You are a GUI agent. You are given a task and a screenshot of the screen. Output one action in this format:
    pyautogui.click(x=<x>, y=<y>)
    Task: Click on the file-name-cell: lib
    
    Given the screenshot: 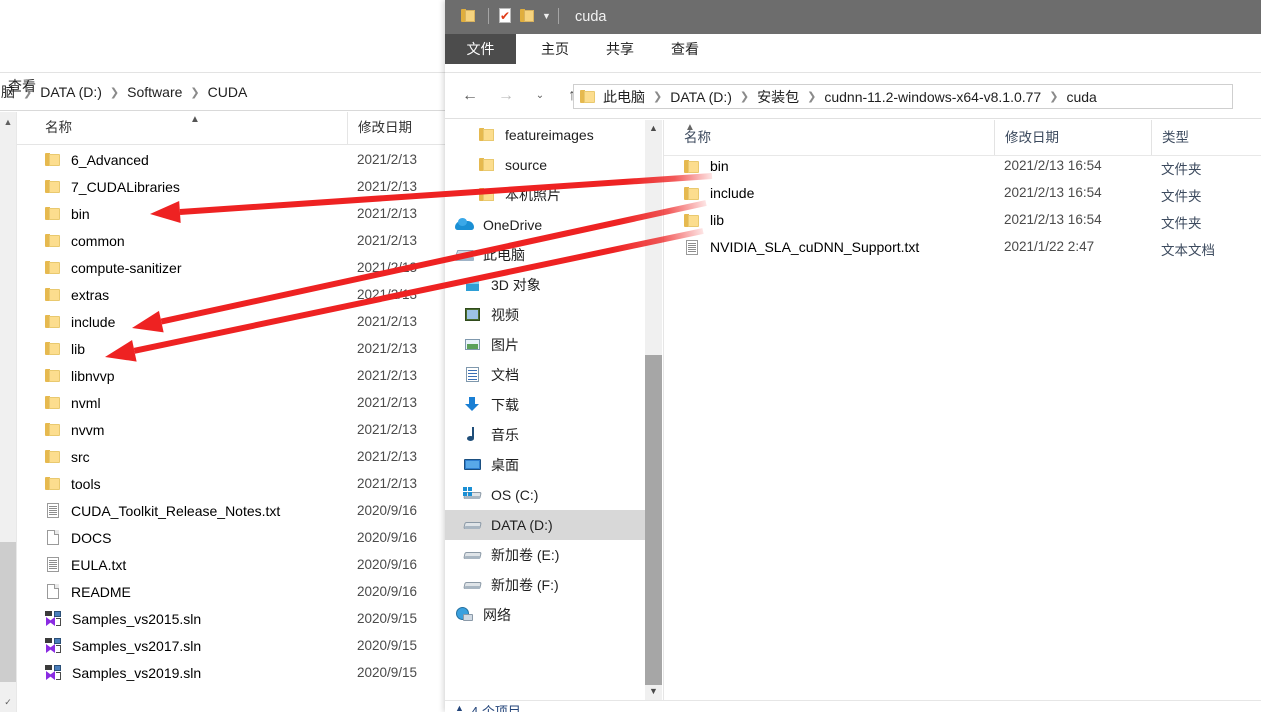 What is the action you would take?
    pyautogui.click(x=65, y=349)
    